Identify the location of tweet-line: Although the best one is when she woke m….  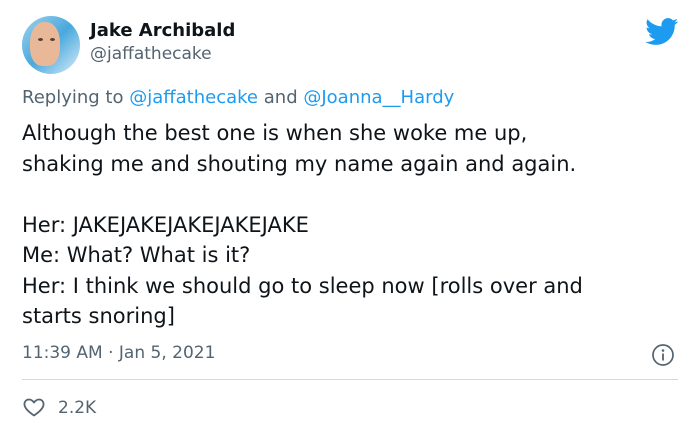
(275, 133).